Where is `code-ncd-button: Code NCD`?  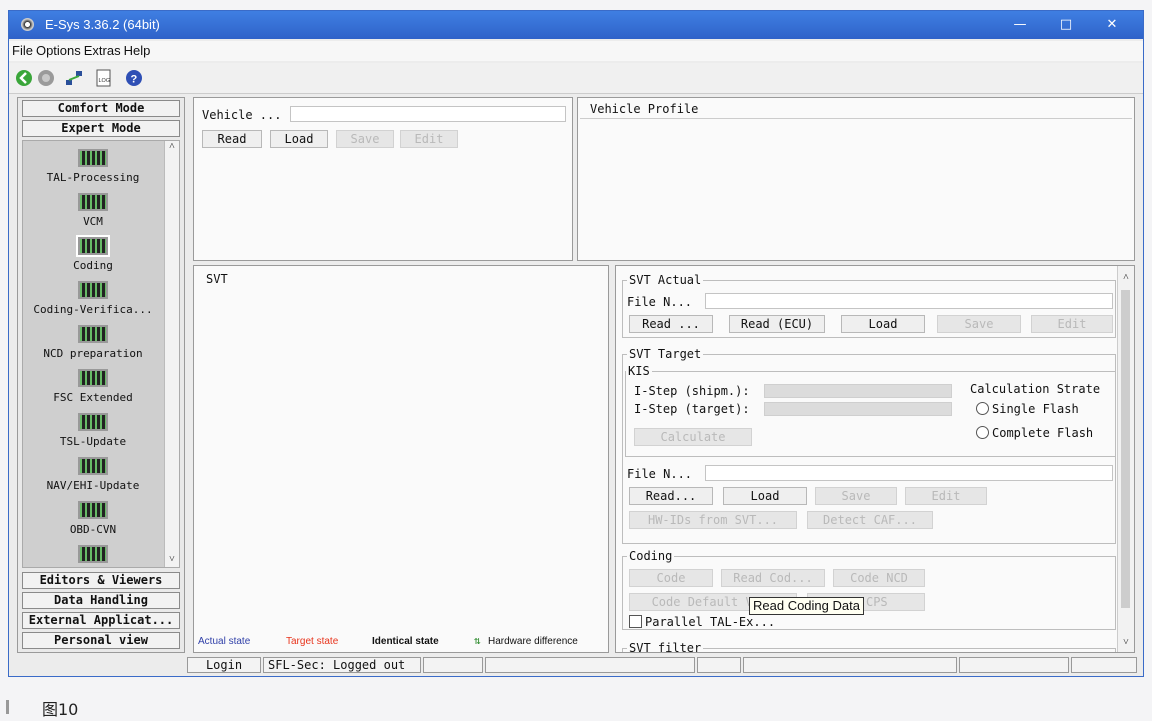 code-ncd-button: Code NCD is located at coordinates (879, 578).